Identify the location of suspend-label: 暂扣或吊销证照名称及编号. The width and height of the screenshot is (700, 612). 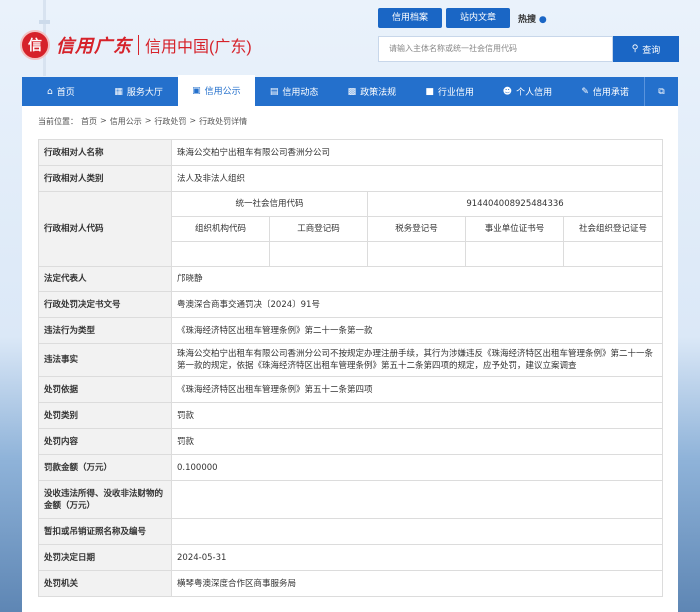
(105, 531).